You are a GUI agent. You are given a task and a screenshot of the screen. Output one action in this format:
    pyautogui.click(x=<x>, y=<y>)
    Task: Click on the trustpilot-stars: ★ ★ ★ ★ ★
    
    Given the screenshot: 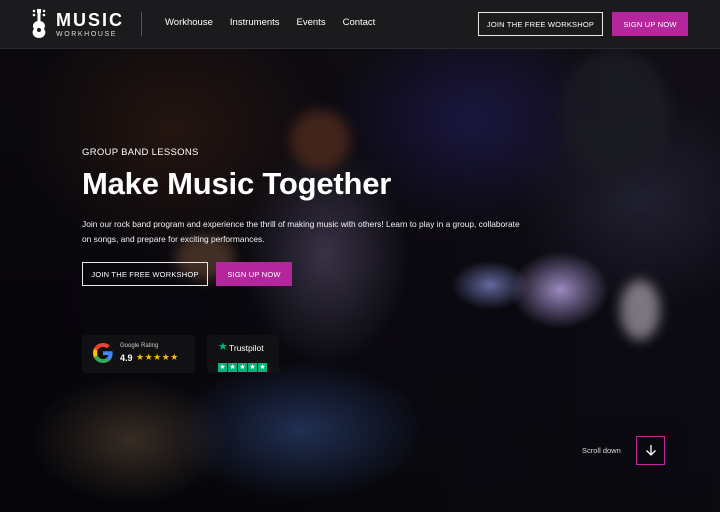 What is the action you would take?
    pyautogui.click(x=242, y=367)
    